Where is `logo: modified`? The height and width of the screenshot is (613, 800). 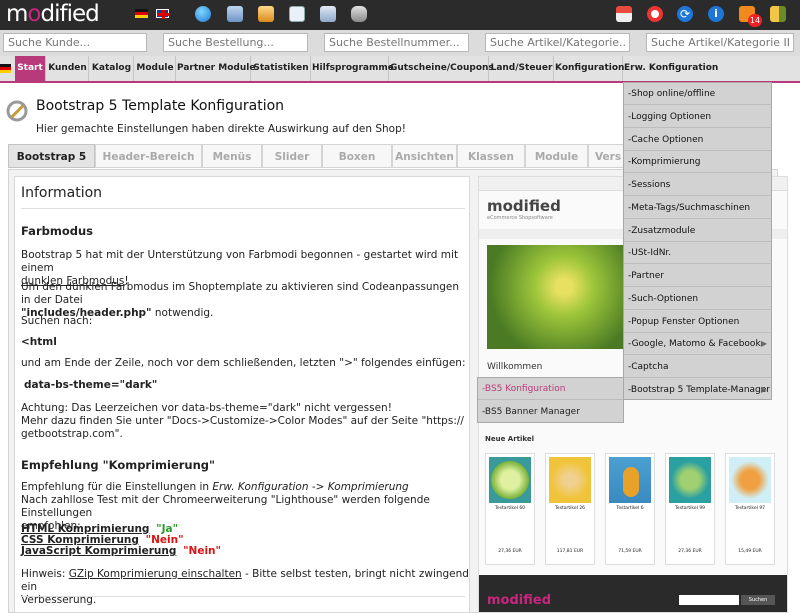 logo: modified is located at coordinates (53, 14).